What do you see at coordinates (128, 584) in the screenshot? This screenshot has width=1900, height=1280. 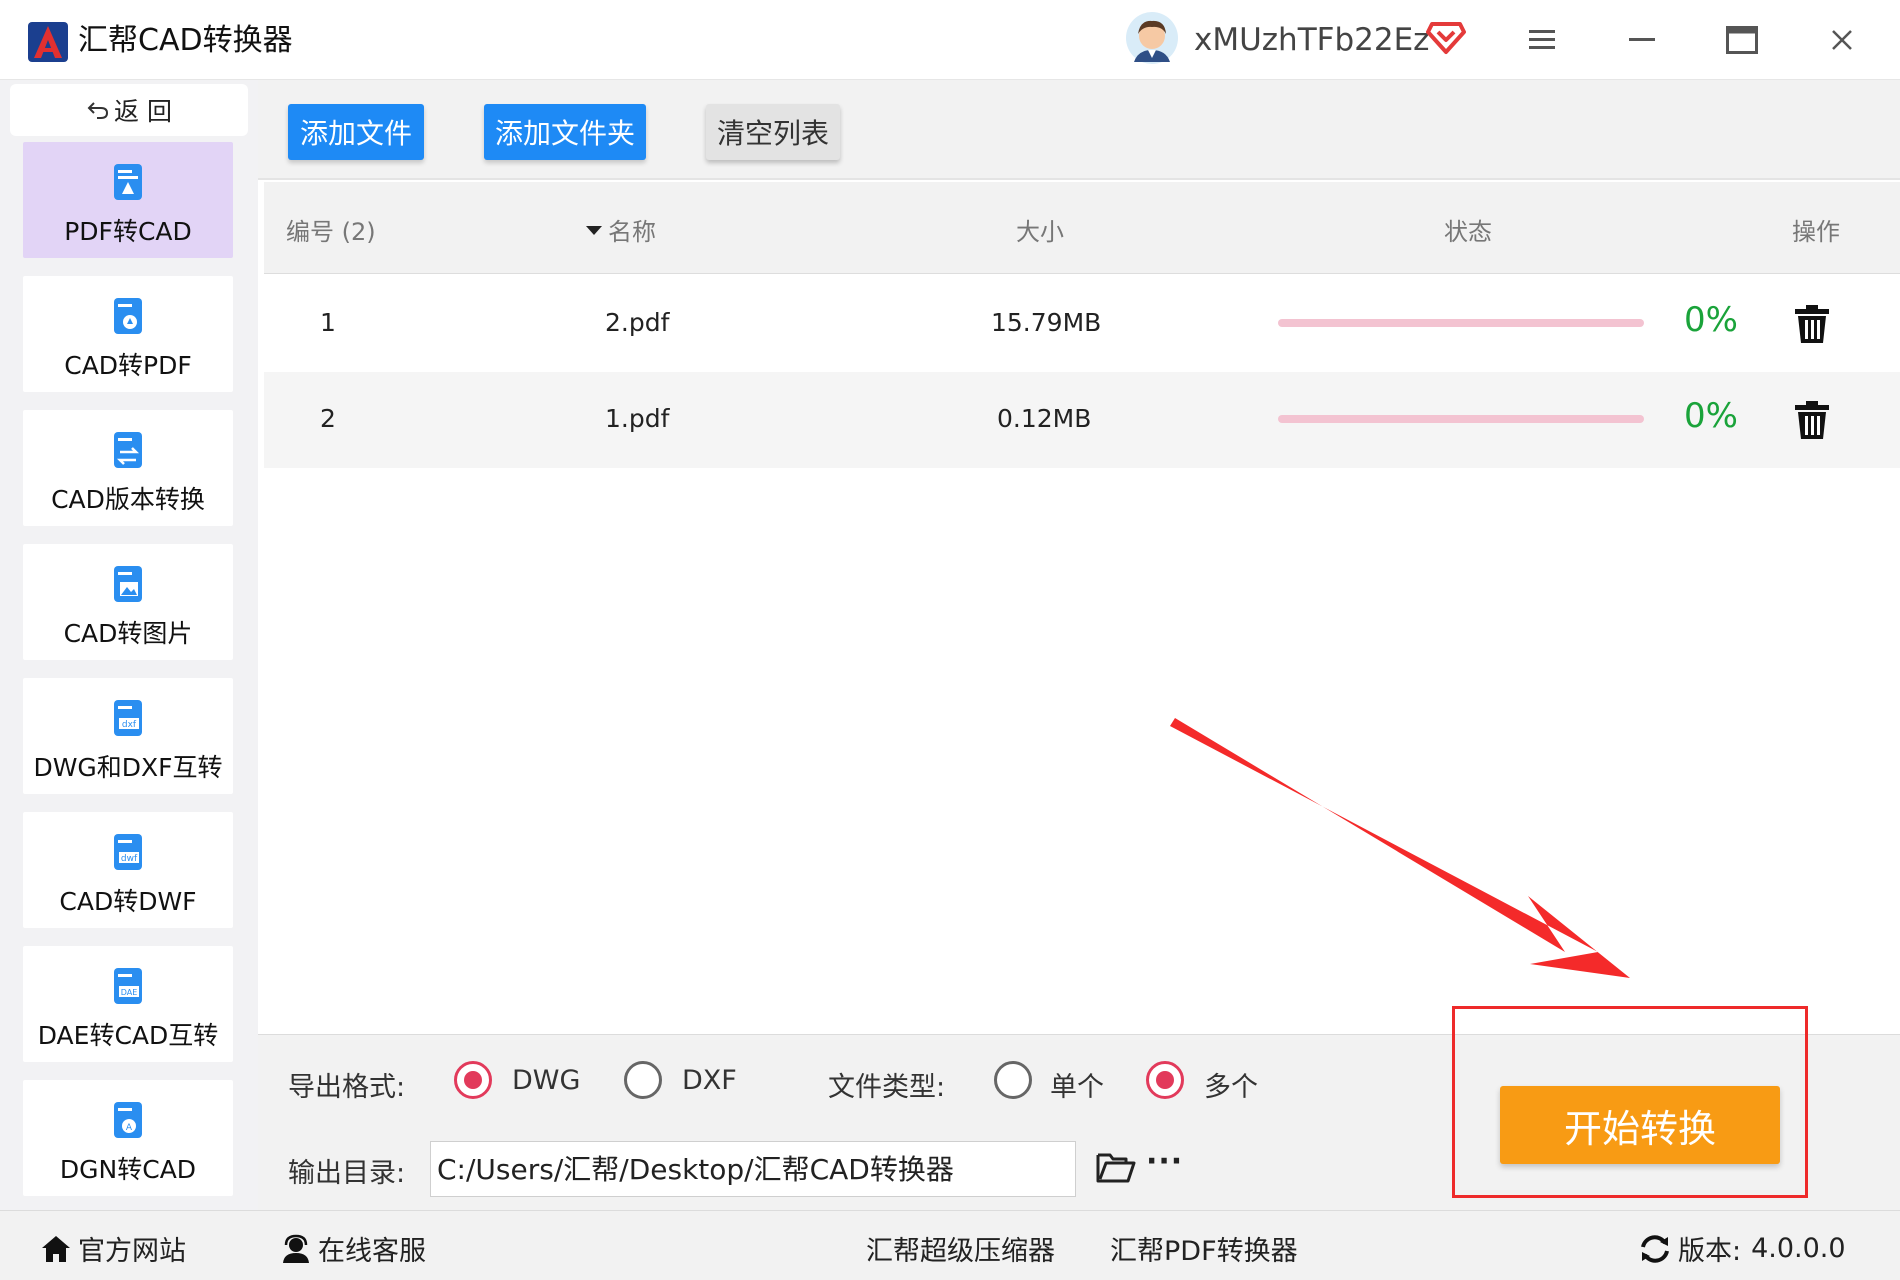 I see `cad-to-image-icon` at bounding box center [128, 584].